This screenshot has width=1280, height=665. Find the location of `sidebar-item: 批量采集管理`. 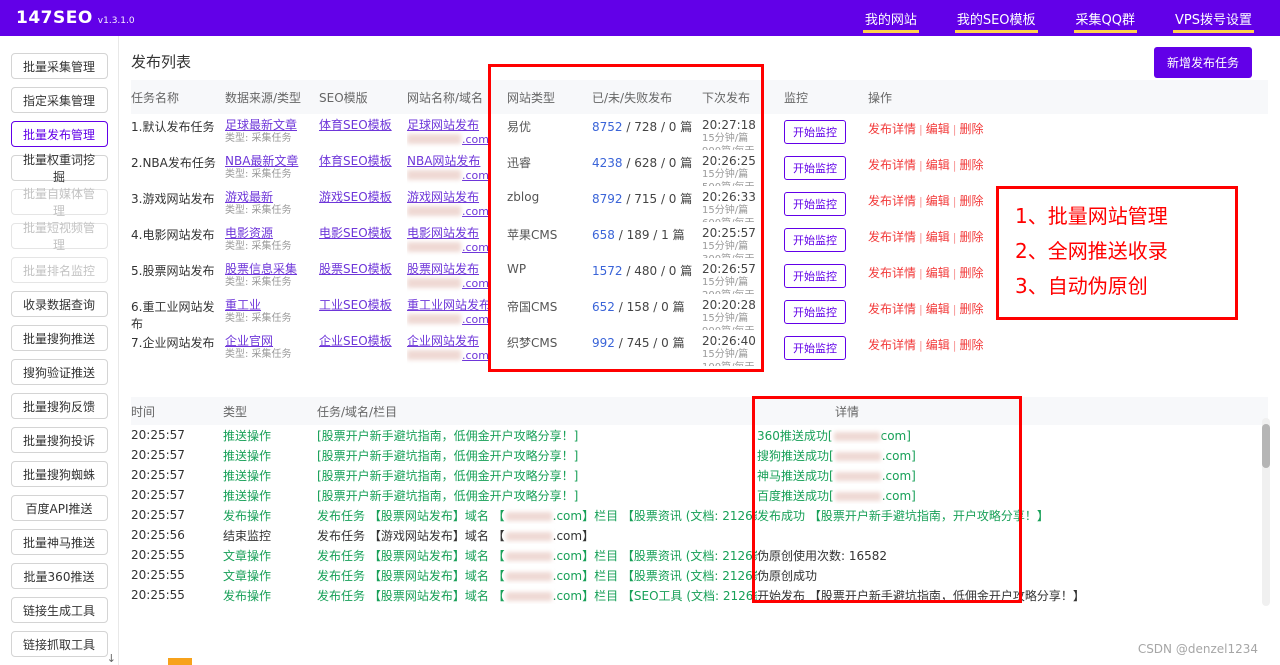

sidebar-item: 批量采集管理 is located at coordinates (59, 66).